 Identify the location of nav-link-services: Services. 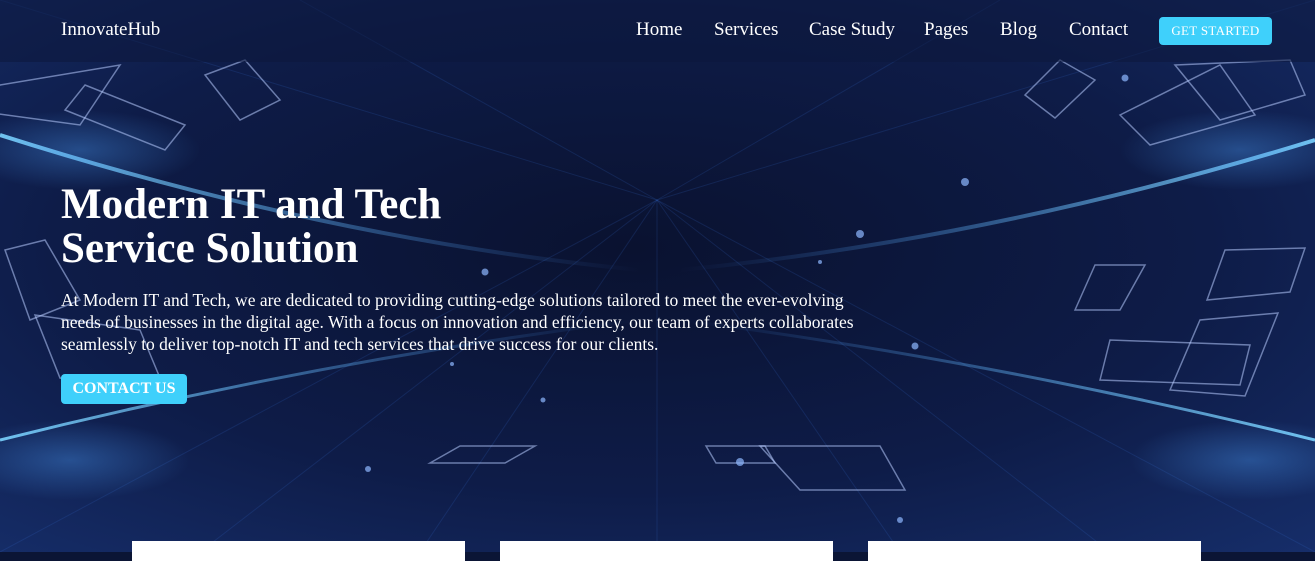
(746, 30).